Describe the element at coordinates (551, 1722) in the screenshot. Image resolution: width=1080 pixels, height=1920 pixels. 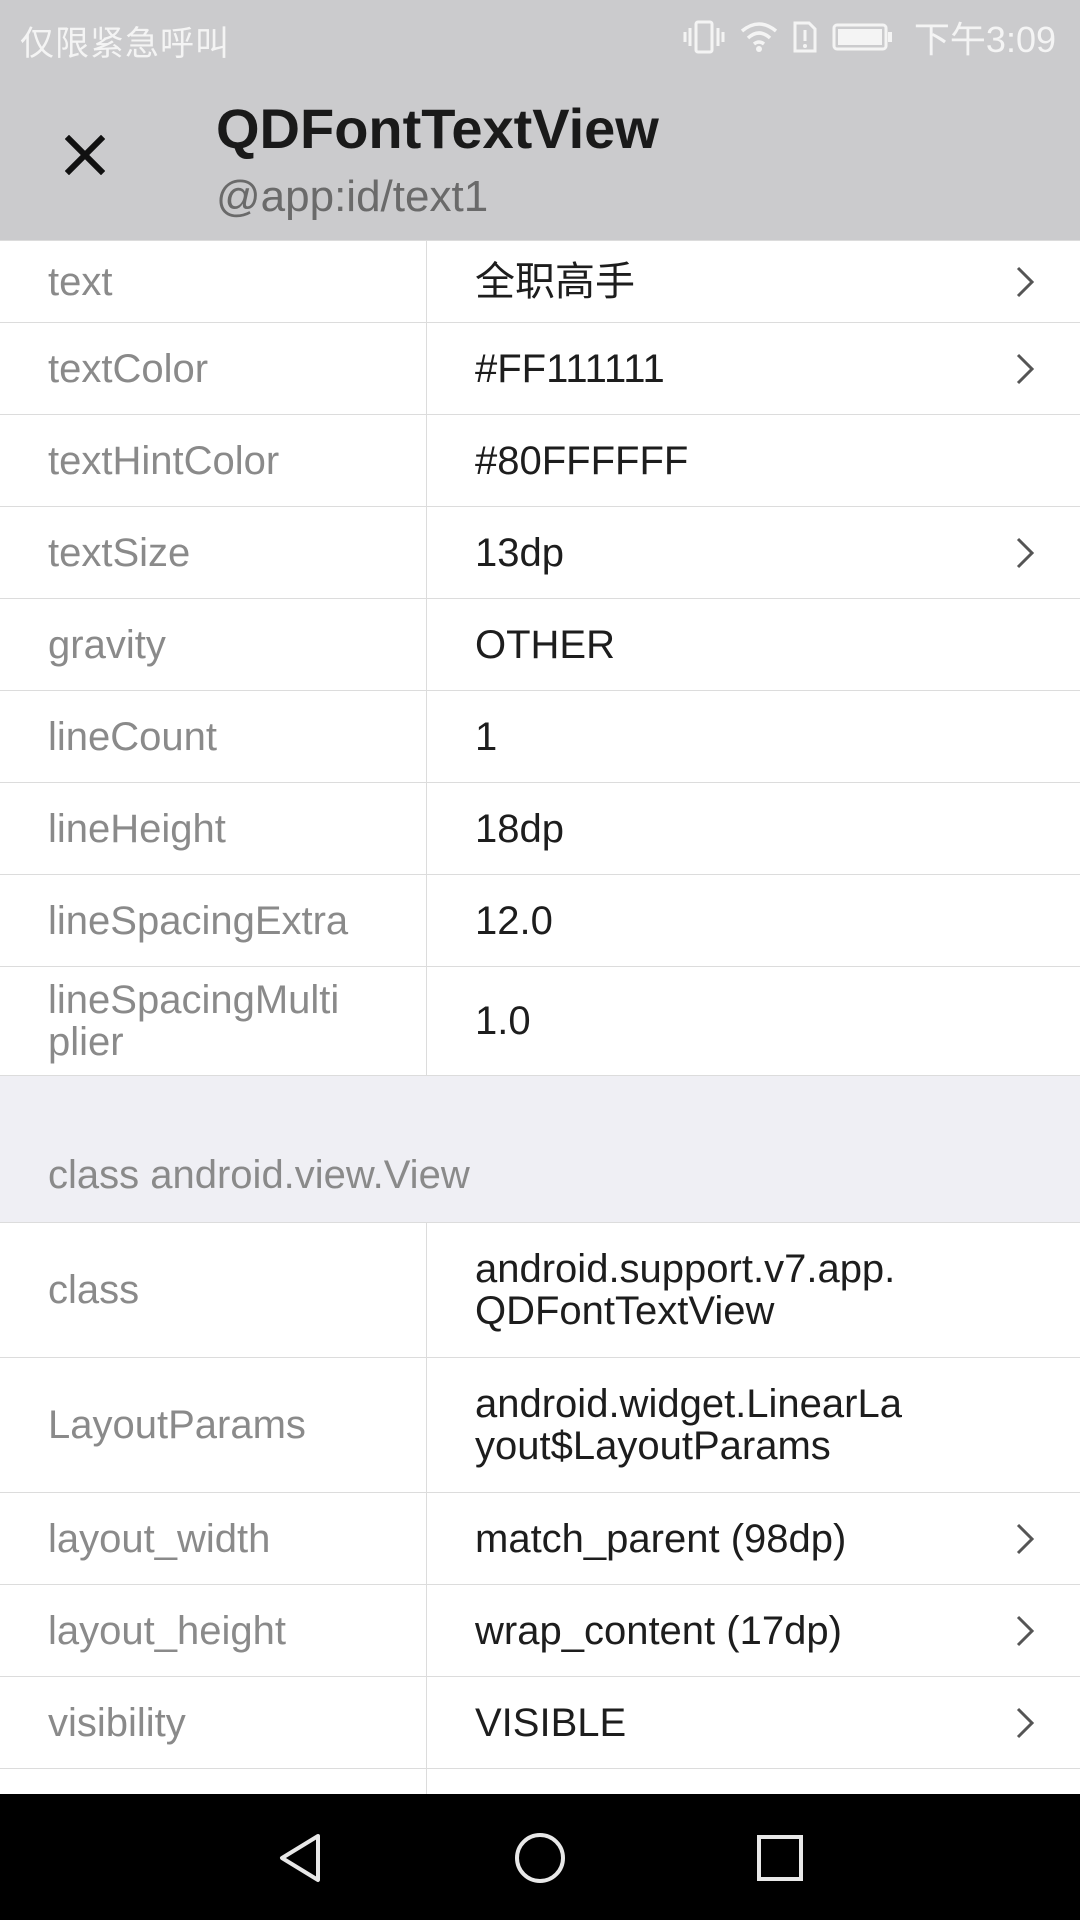
I see `attr-value: VISIBLE` at that location.